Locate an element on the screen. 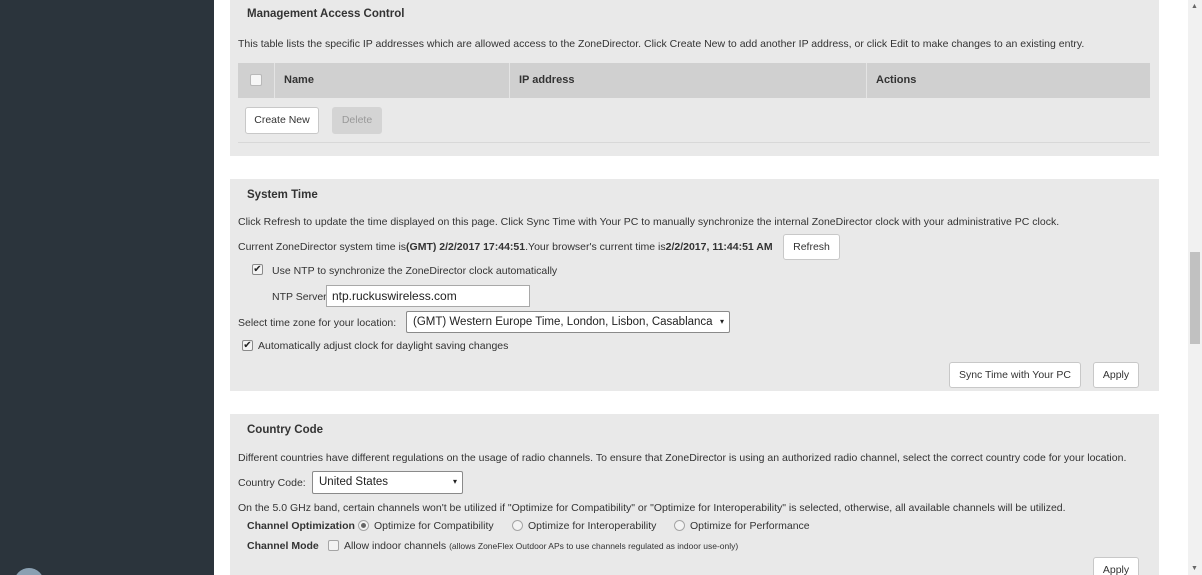 This screenshot has width=1202, height=575. column-actions: Actions is located at coordinates (896, 80).